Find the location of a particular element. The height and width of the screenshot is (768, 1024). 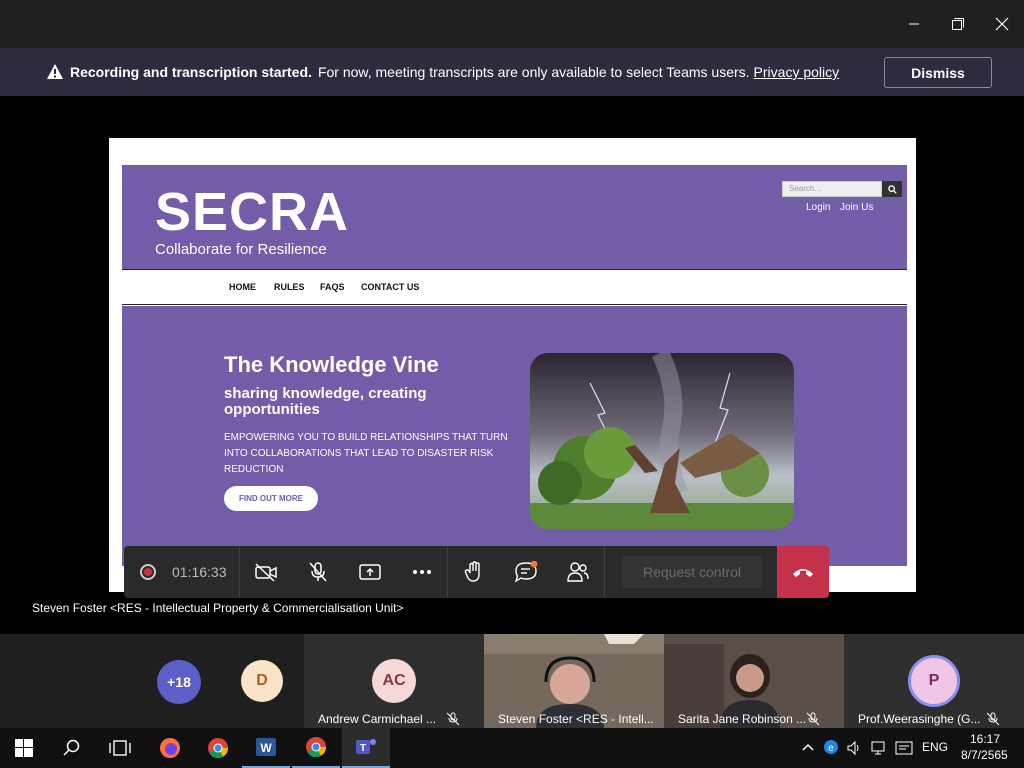

windows-logo-icon is located at coordinates (24, 748).